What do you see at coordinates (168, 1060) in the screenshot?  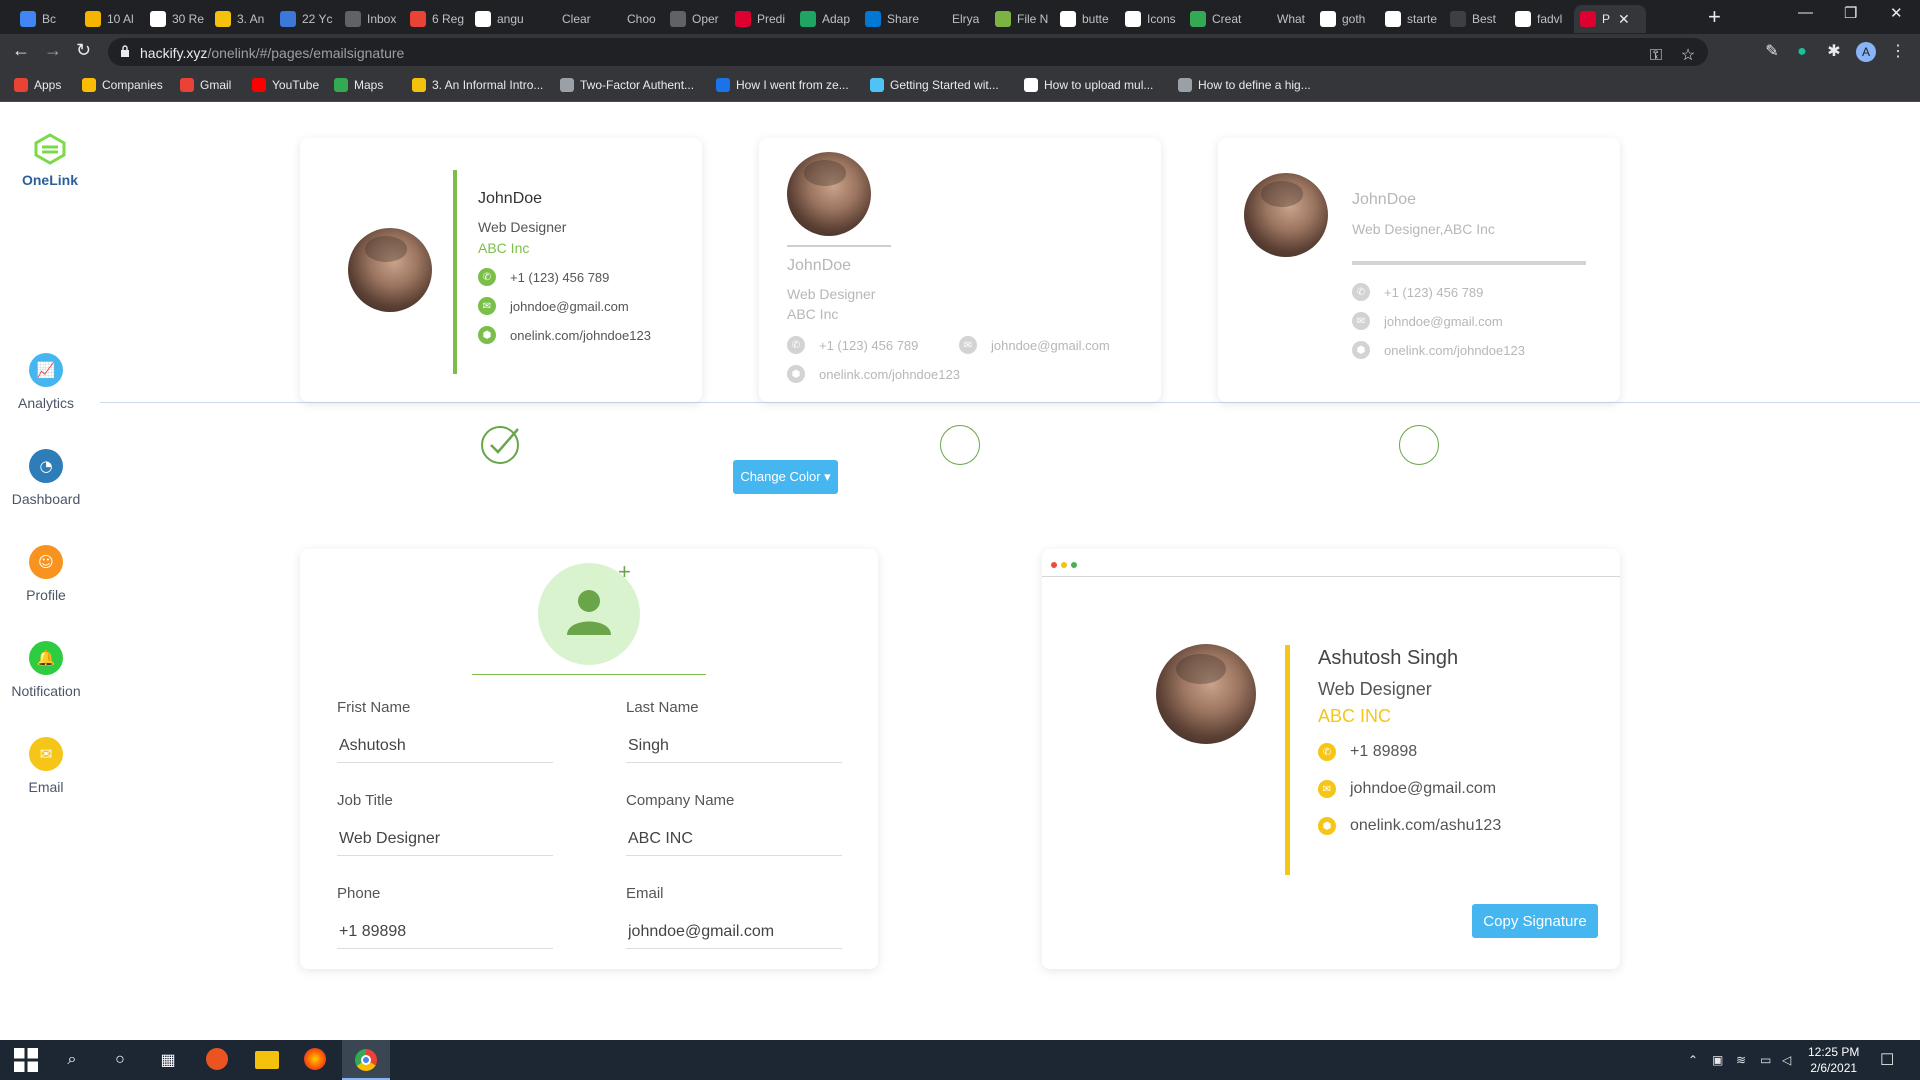 I see `task-view-icon: ▦` at bounding box center [168, 1060].